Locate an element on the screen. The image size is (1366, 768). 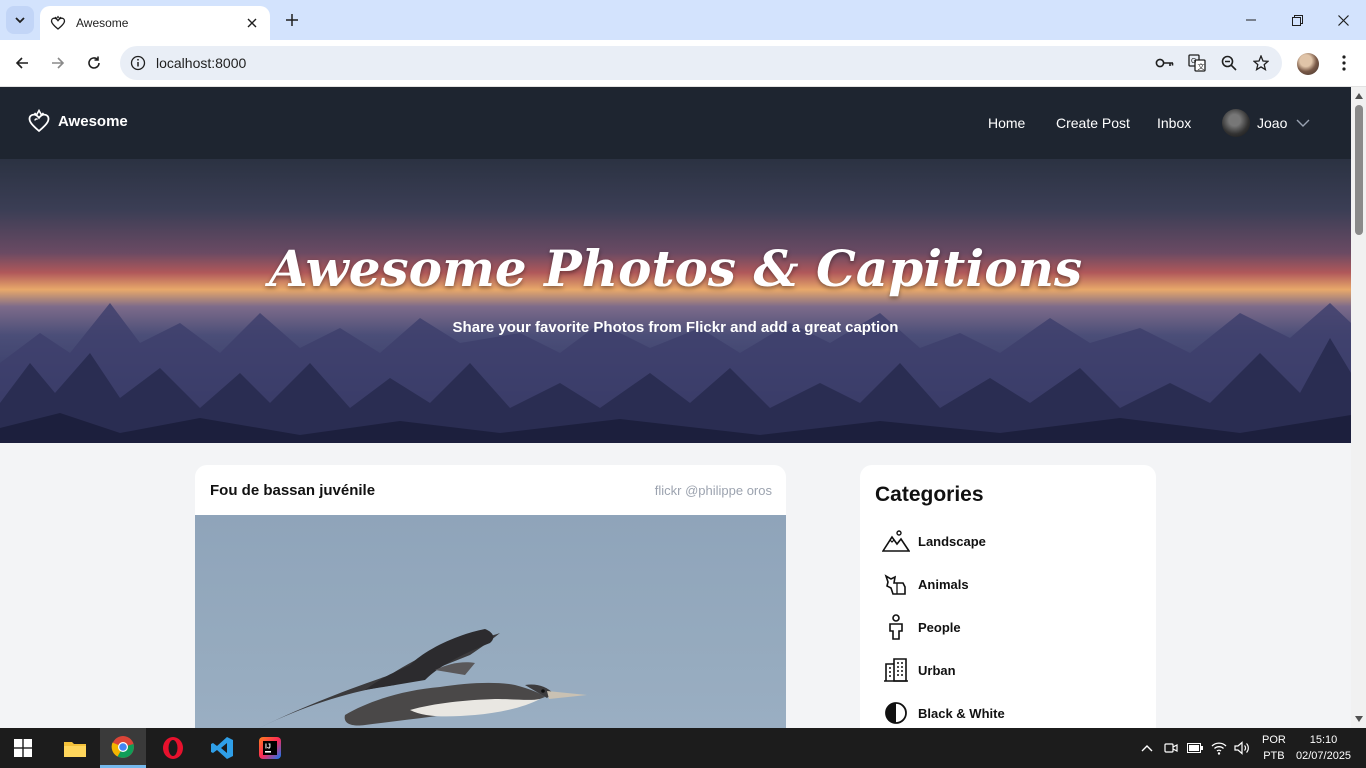
taskbar-vscode is located at coordinates (222, 748).